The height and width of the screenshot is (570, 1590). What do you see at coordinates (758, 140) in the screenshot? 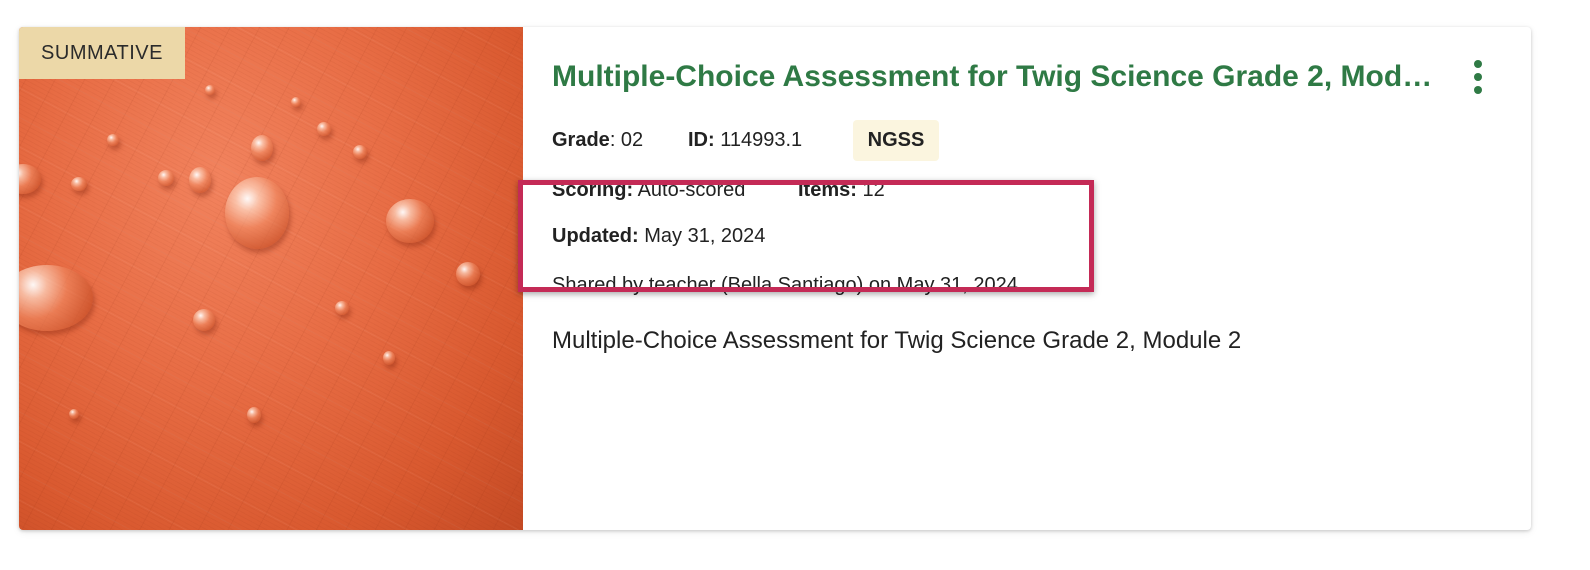
I see `id-value: 114993.1` at bounding box center [758, 140].